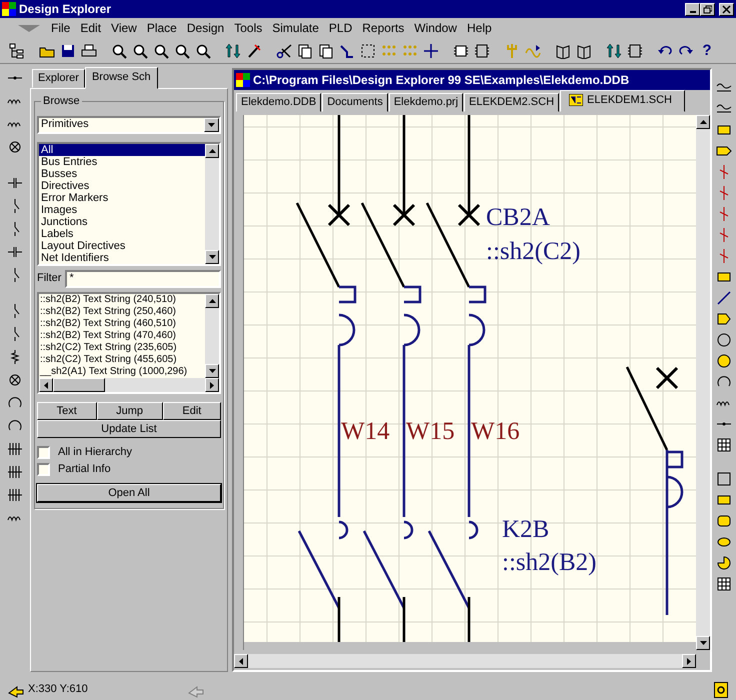 This screenshot has width=736, height=700. I want to click on library-icon, so click(482, 50).